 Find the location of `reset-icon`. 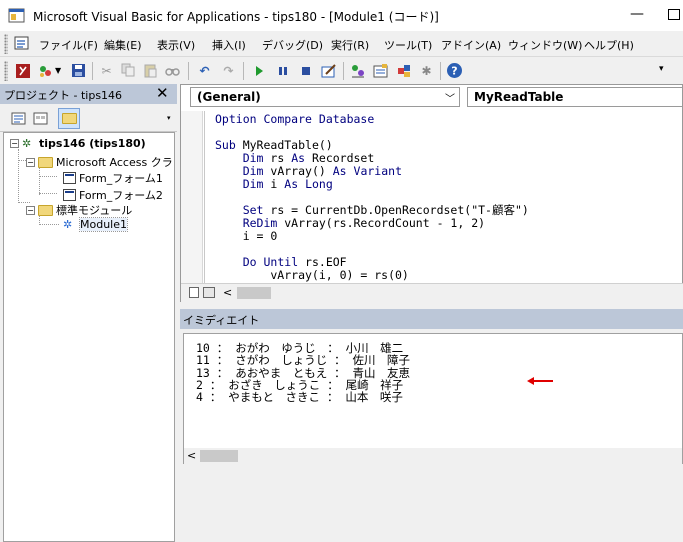

reset-icon is located at coordinates (305, 70).